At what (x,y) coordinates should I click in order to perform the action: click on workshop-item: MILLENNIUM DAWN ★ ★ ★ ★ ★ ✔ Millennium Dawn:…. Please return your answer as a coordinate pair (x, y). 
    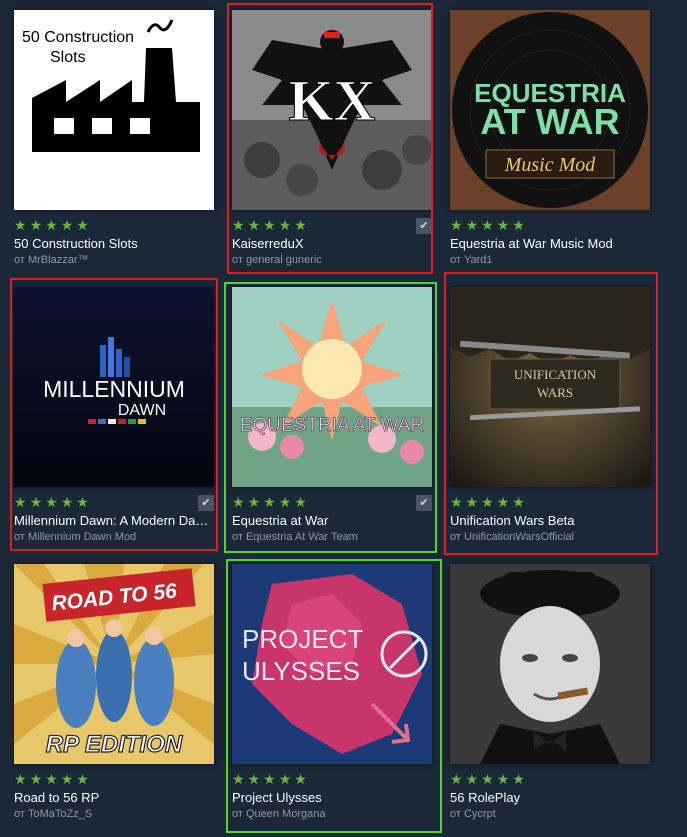
    Looking at the image, I should click on (109, 412).